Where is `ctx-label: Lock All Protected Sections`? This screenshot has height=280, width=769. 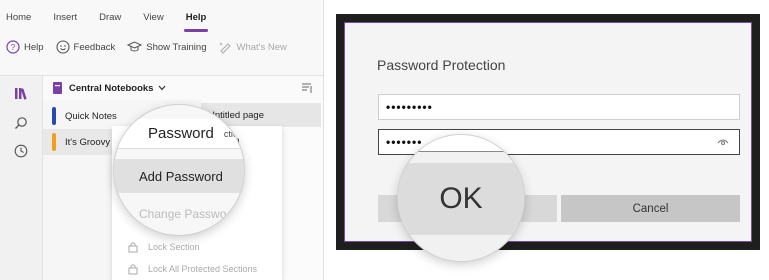 ctx-label: Lock All Protected Sections is located at coordinates (203, 269).